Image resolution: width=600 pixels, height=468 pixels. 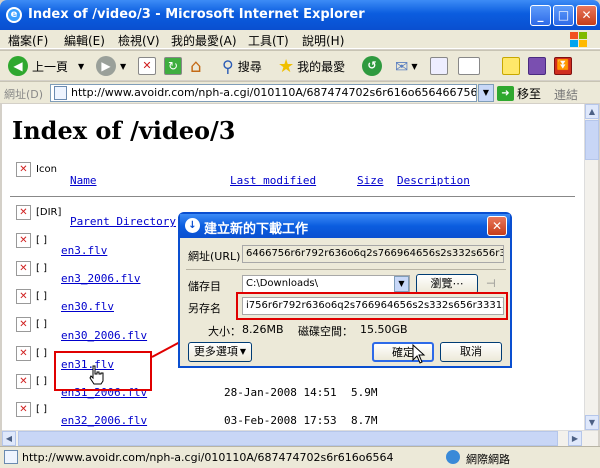 What do you see at coordinates (364, 420) in the screenshot?
I see `file-size: 8.7M` at bounding box center [364, 420].